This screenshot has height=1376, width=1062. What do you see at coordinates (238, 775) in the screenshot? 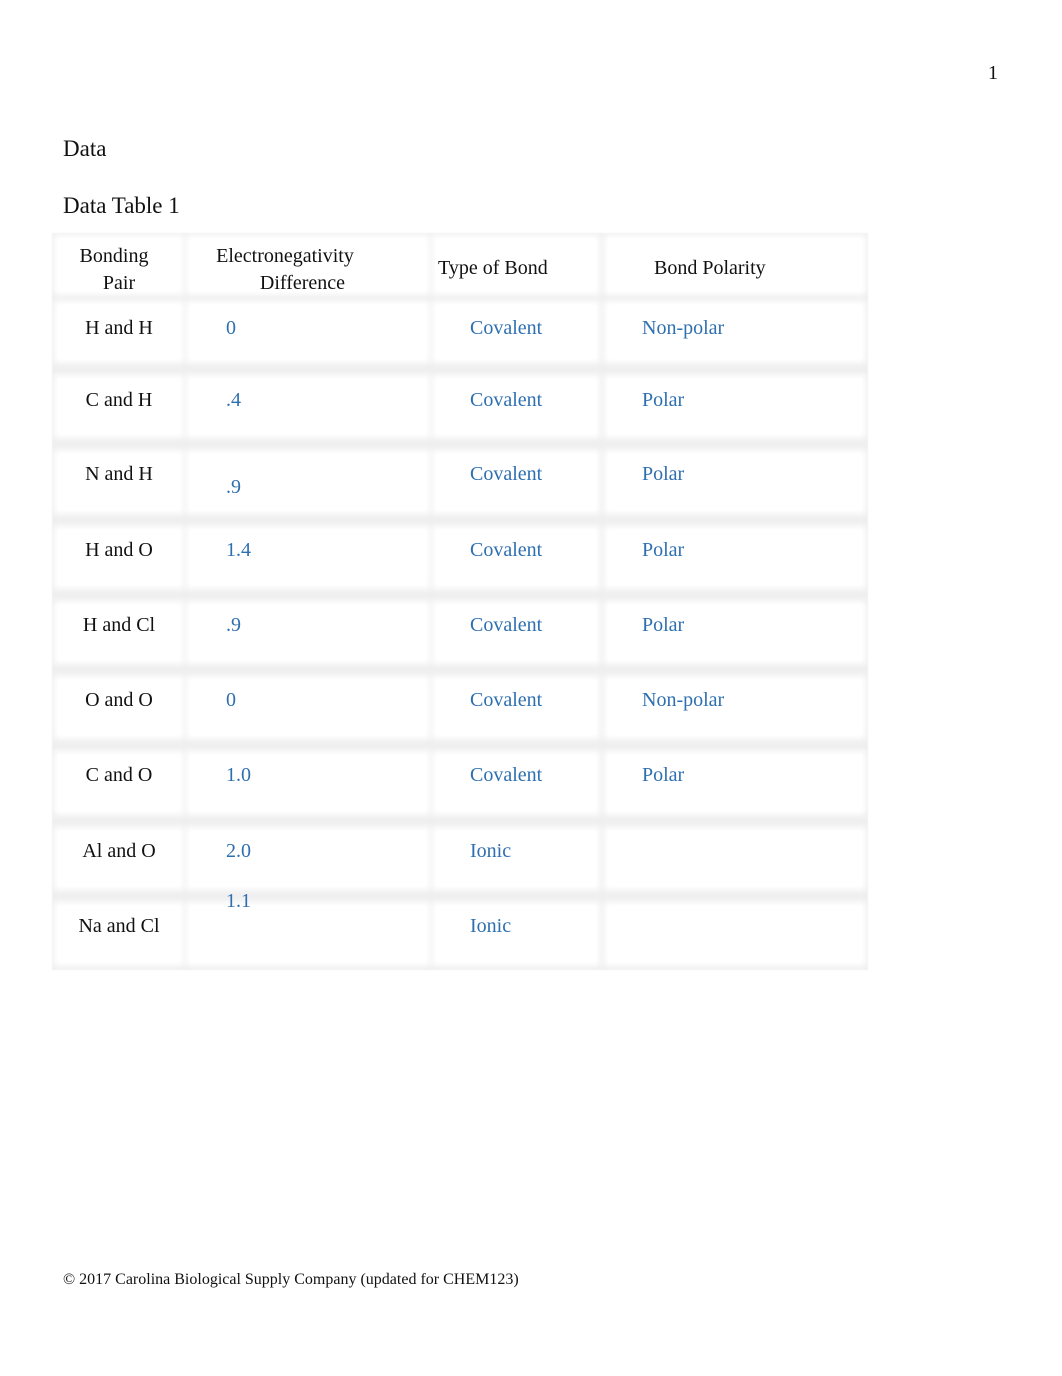
I see `cell-electronegativity-difference-text: 1.0` at bounding box center [238, 775].